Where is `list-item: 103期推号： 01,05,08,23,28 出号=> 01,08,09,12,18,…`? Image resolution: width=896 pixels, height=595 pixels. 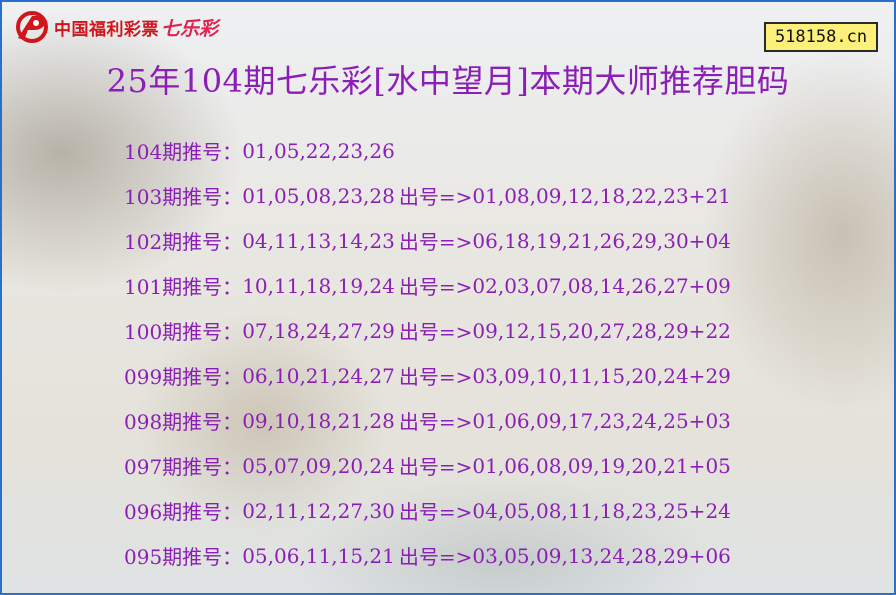
list-item: 103期推号： 01,05,08,23,28 出号=> 01,08,09,12,18,… is located at coordinates (427, 195).